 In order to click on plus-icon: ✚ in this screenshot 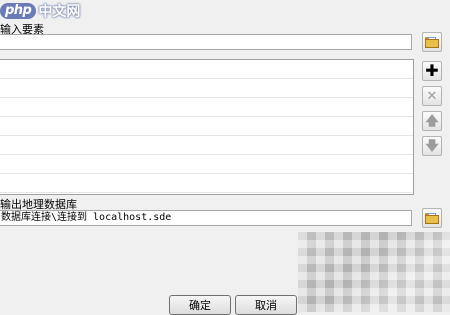, I will do `click(431, 71)`.